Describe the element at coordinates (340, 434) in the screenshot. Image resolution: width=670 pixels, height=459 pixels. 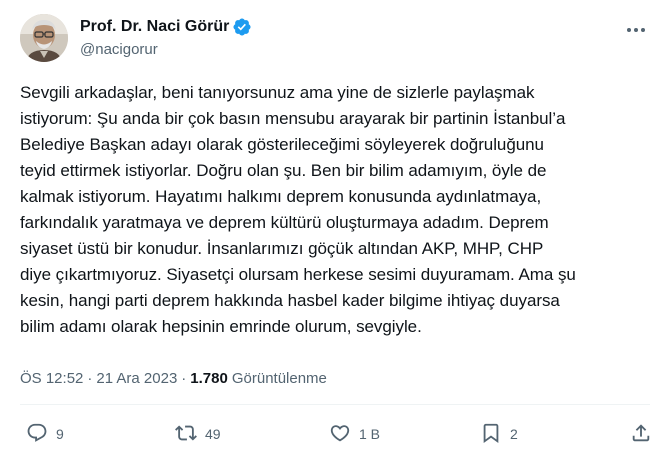
I see `like-icon` at that location.